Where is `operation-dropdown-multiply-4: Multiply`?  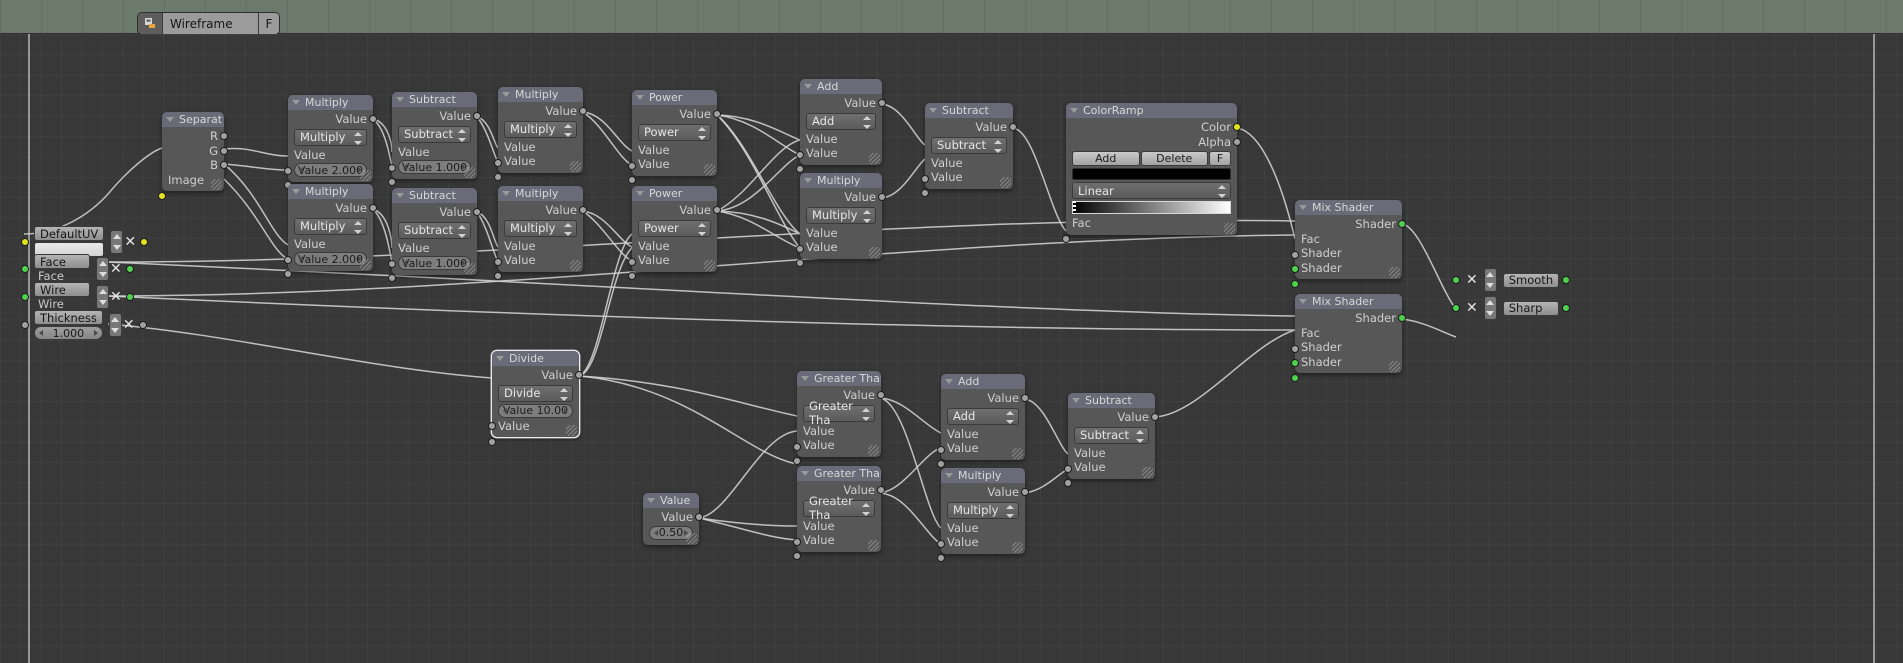 operation-dropdown-multiply-4: Multiply is located at coordinates (540, 228).